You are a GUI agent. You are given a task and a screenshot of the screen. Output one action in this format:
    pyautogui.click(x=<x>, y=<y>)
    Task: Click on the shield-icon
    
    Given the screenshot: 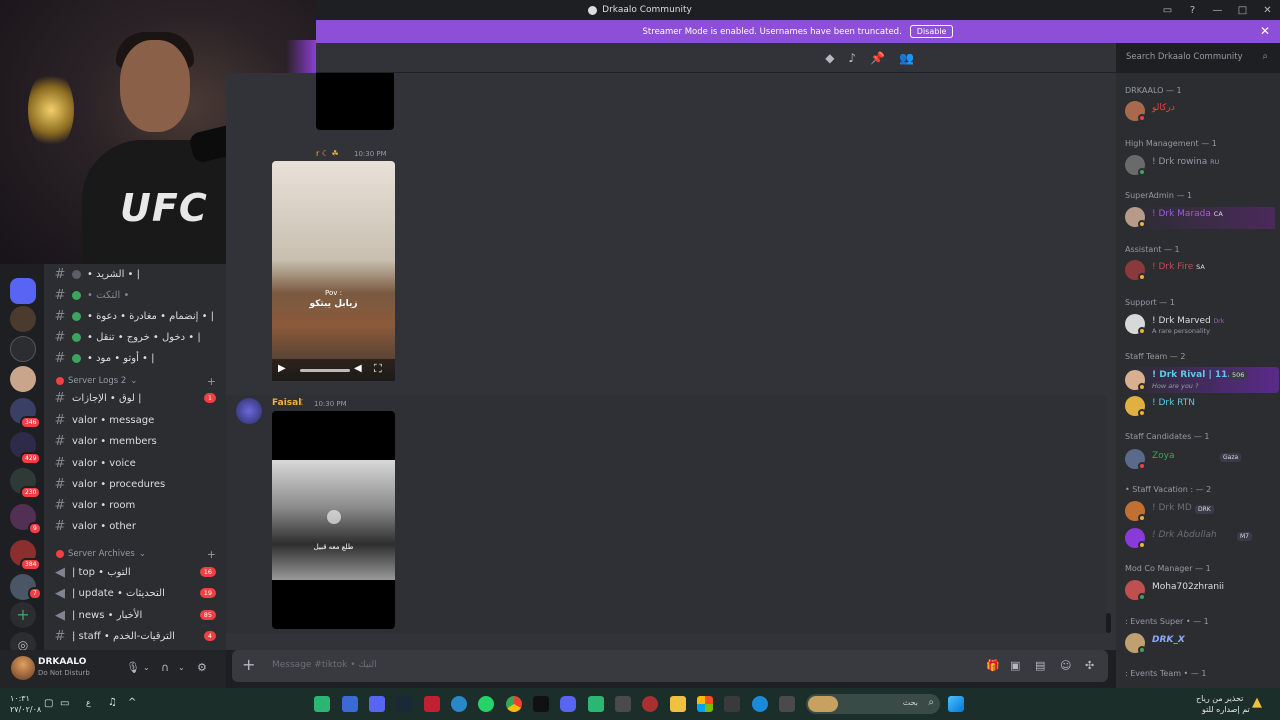 What is the action you would take?
    pyautogui.click(x=350, y=704)
    